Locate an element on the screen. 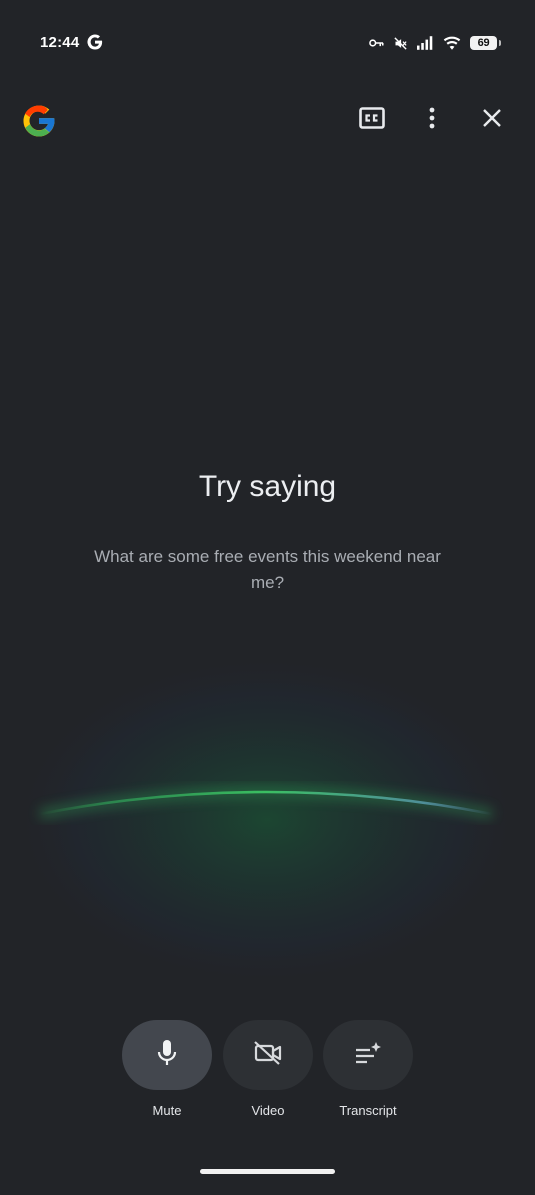 This screenshot has height=1195, width=535. video-off-icon is located at coordinates (268, 1055).